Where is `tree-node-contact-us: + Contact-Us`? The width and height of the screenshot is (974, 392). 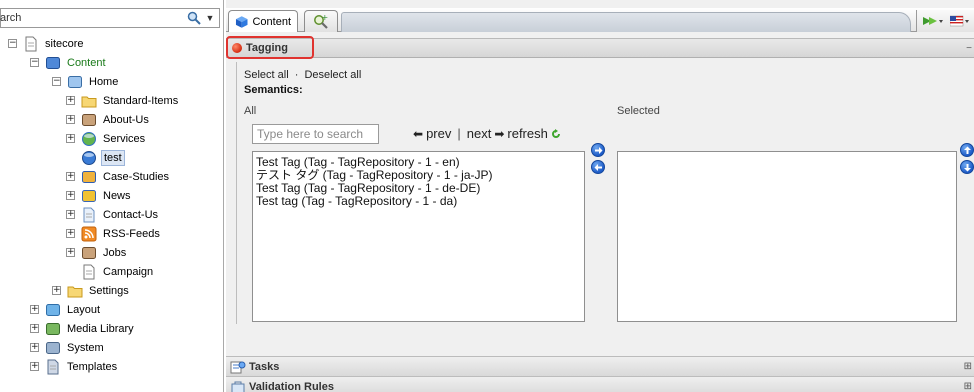
tree-node-contact-us: + Contact-Us is located at coordinates (113, 214).